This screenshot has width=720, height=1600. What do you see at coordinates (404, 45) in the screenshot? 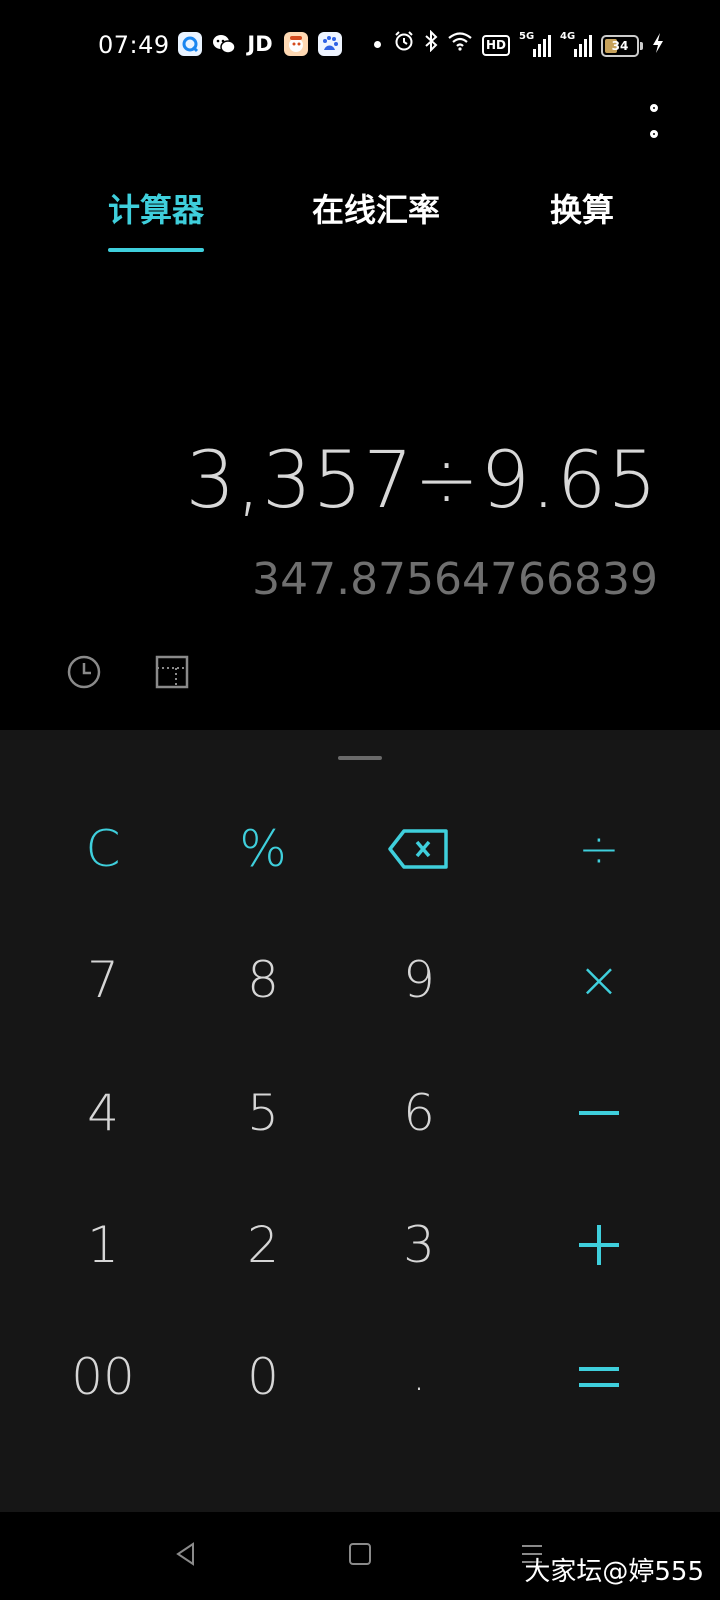
I see `alarm-icon` at bounding box center [404, 45].